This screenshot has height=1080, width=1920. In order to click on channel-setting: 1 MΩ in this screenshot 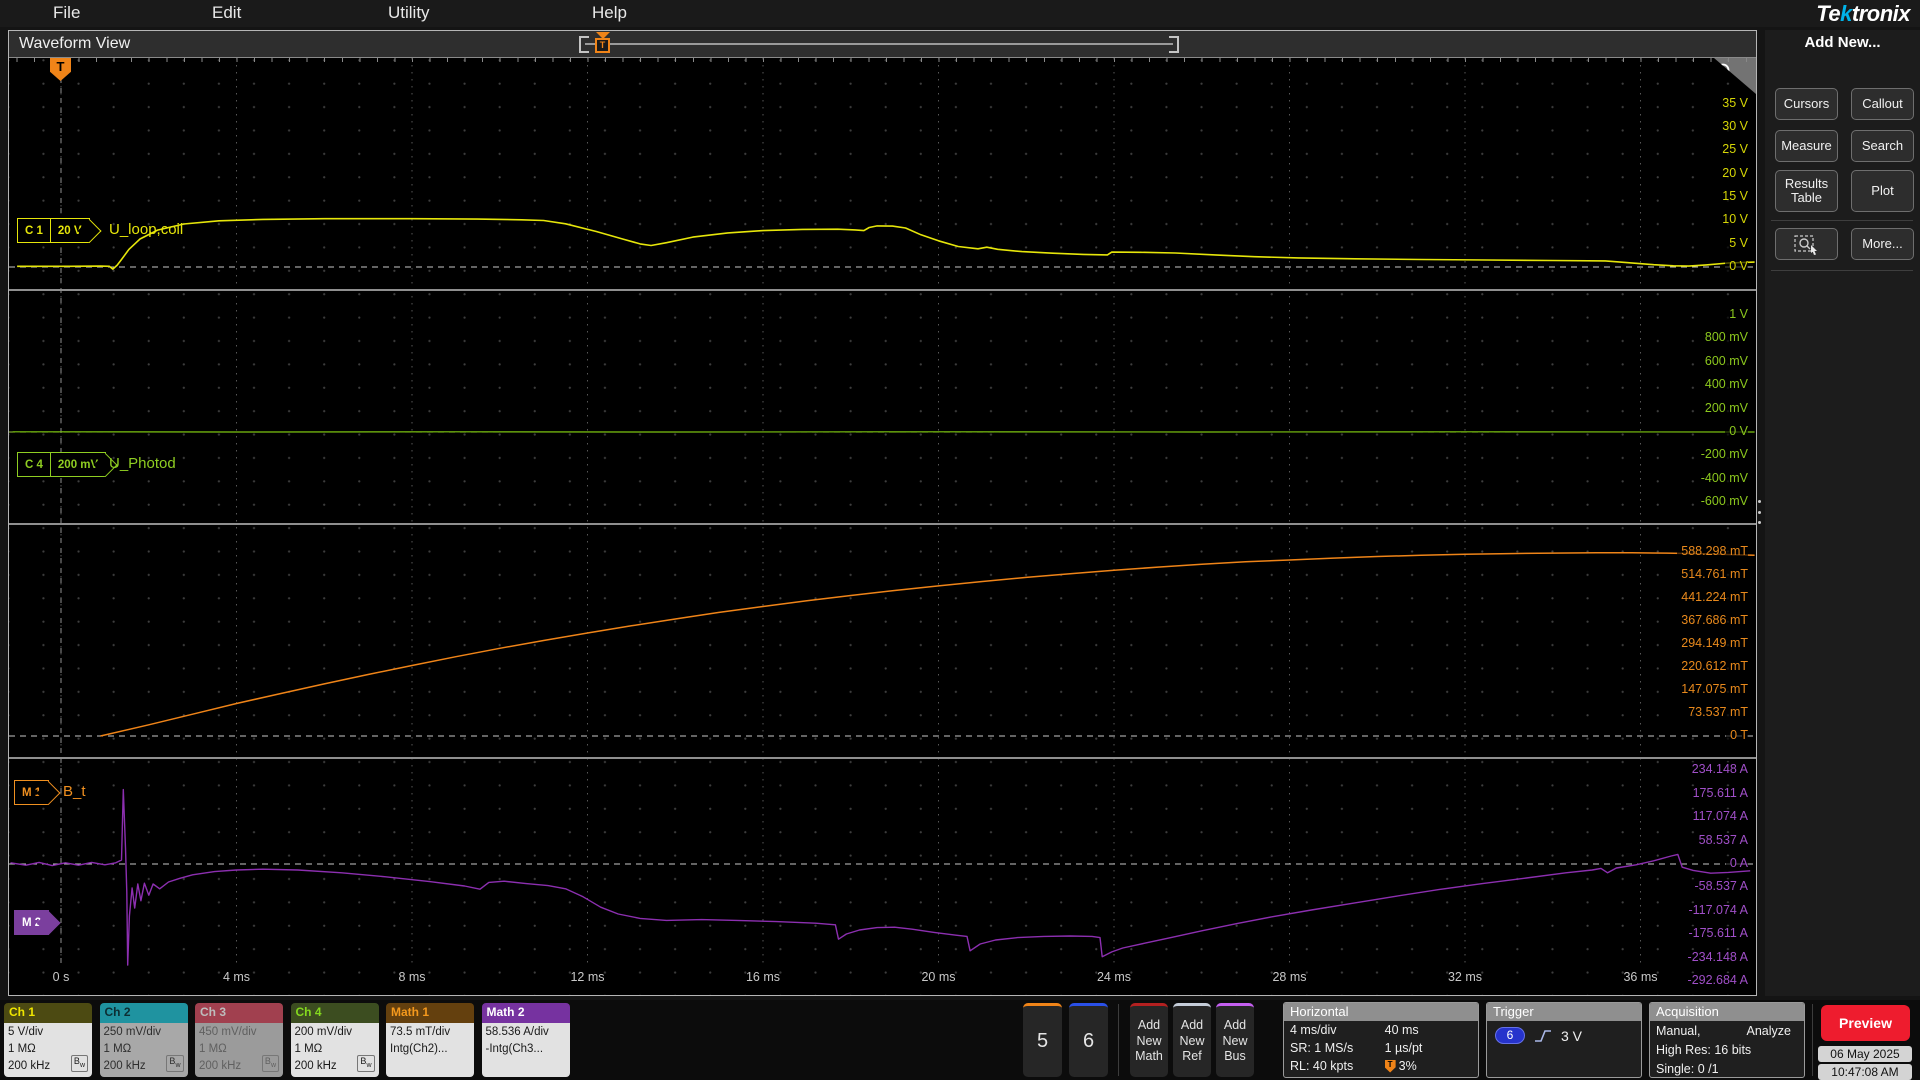, I will do `click(117, 1049)`.